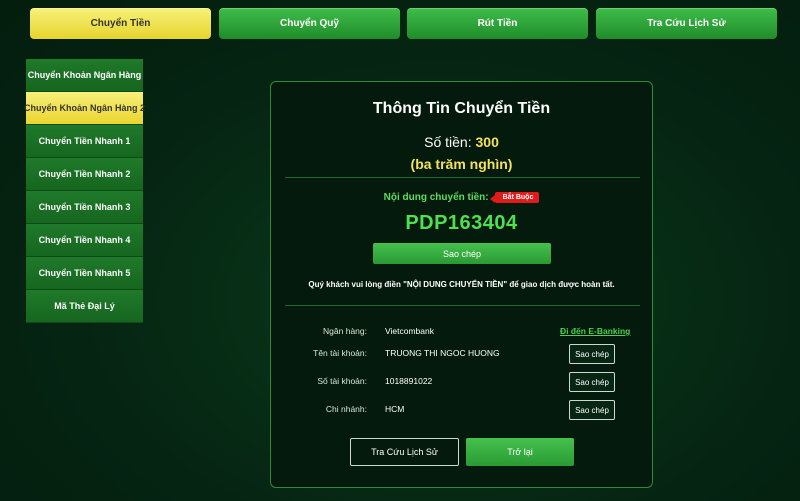 This screenshot has height=501, width=800. What do you see at coordinates (461, 382) in the screenshot?
I see `account-number-row: Số tài khoản: 1018891022 Sao chép` at bounding box center [461, 382].